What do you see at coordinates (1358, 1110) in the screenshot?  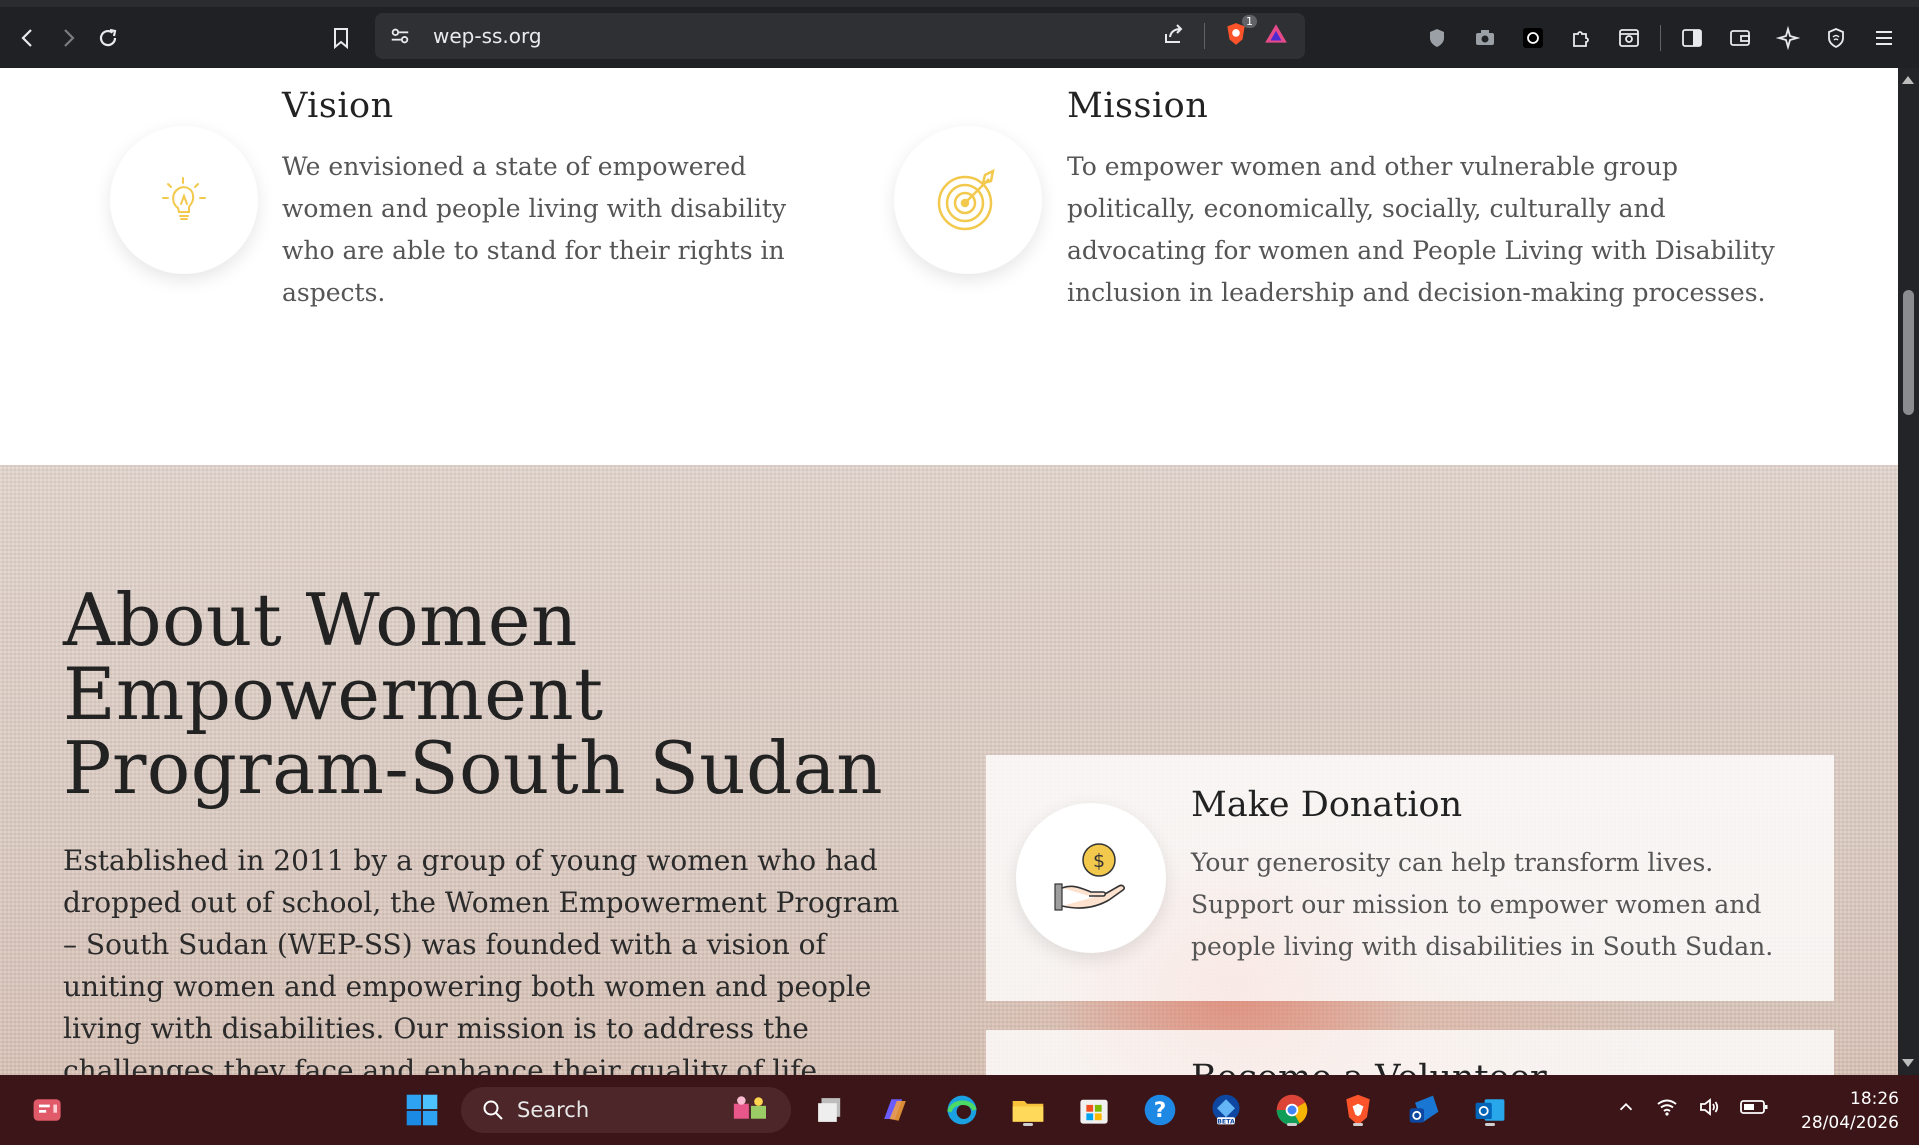 I see `brave-taskbar-icon` at bounding box center [1358, 1110].